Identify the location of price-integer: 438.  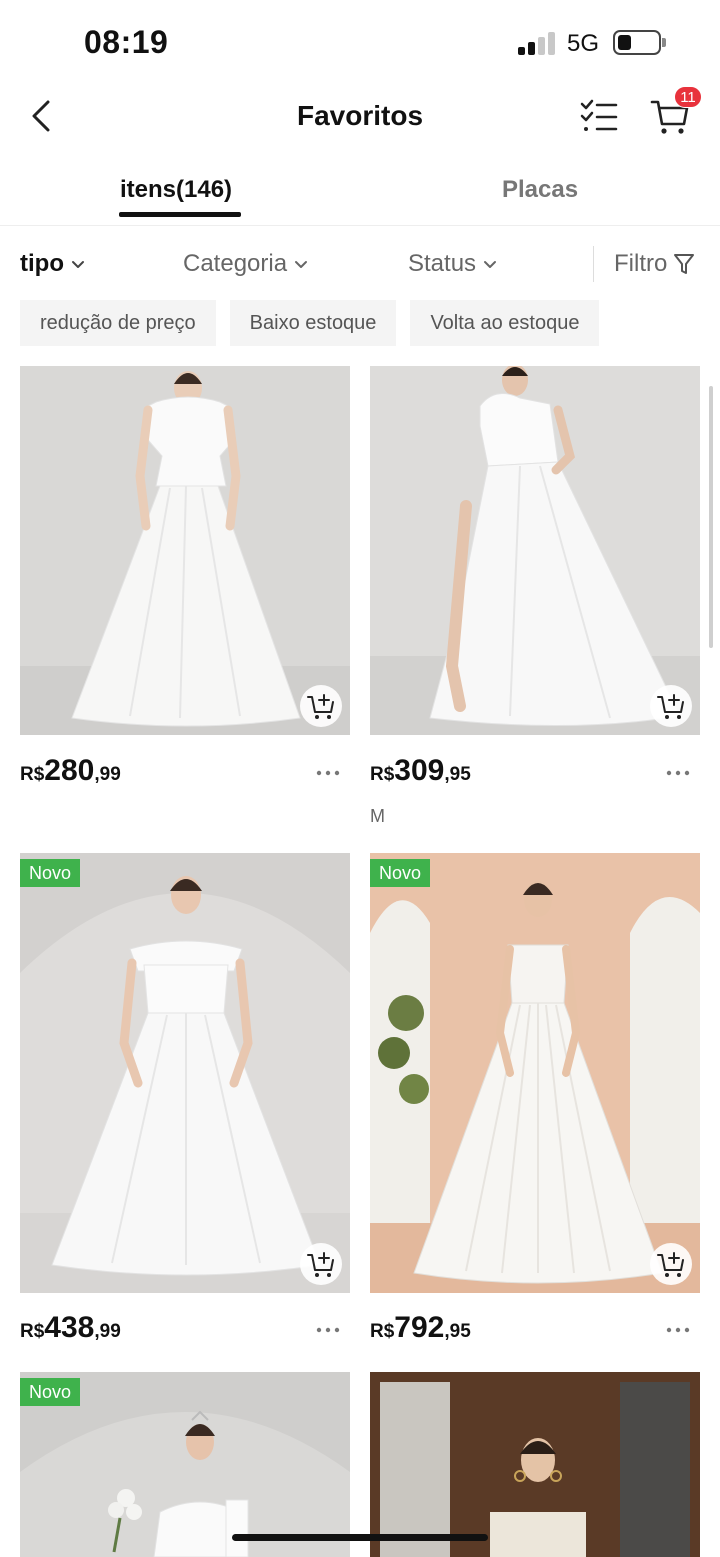
(69, 1327).